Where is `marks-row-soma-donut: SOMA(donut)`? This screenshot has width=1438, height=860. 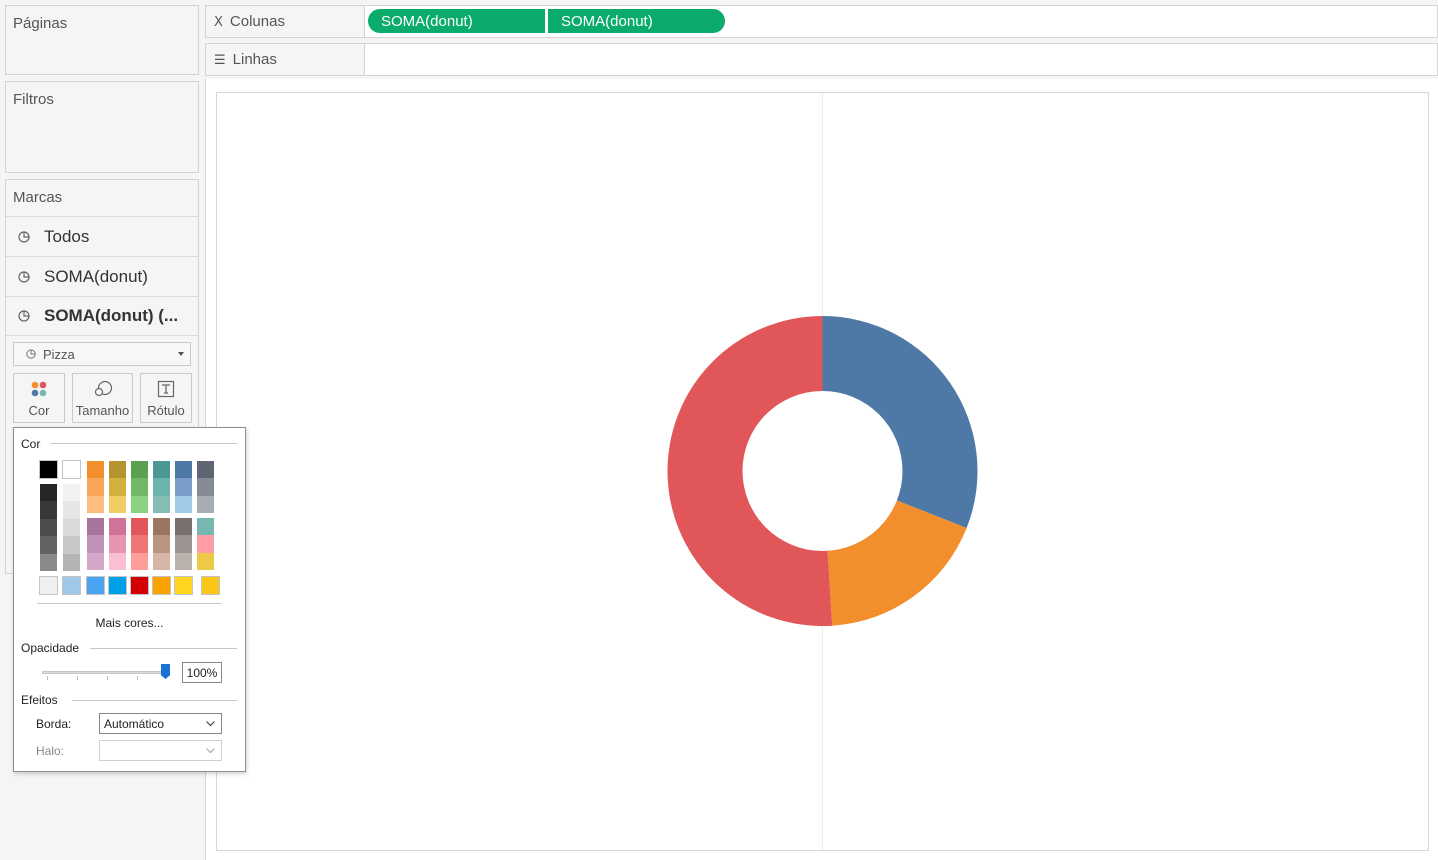 marks-row-soma-donut: SOMA(donut) is located at coordinates (102, 276).